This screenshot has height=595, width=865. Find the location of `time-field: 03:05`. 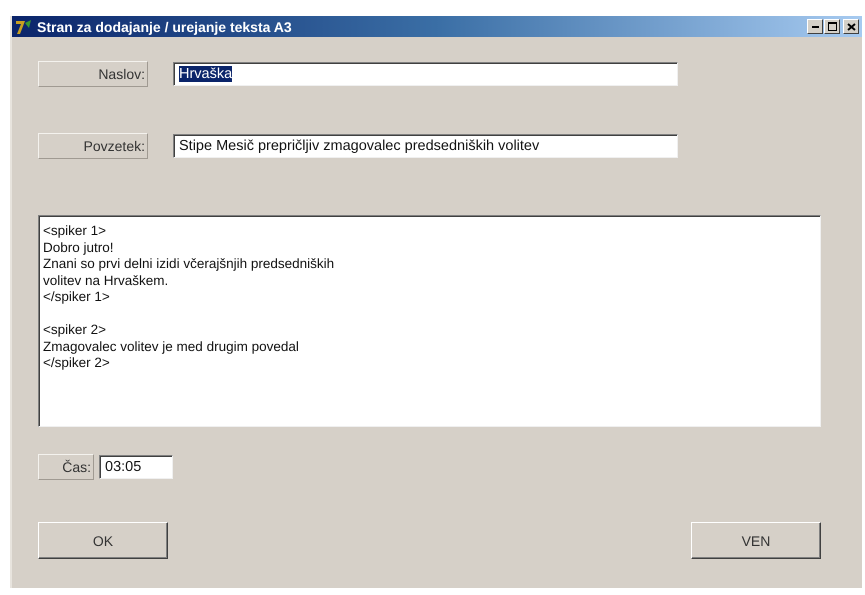

time-field: 03:05 is located at coordinates (136, 467).